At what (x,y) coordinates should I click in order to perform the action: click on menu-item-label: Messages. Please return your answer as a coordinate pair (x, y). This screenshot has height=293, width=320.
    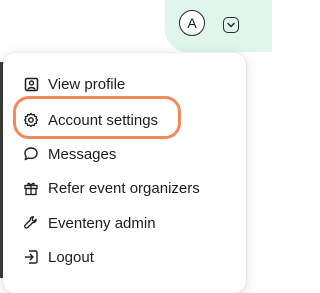
    Looking at the image, I should click on (82, 154).